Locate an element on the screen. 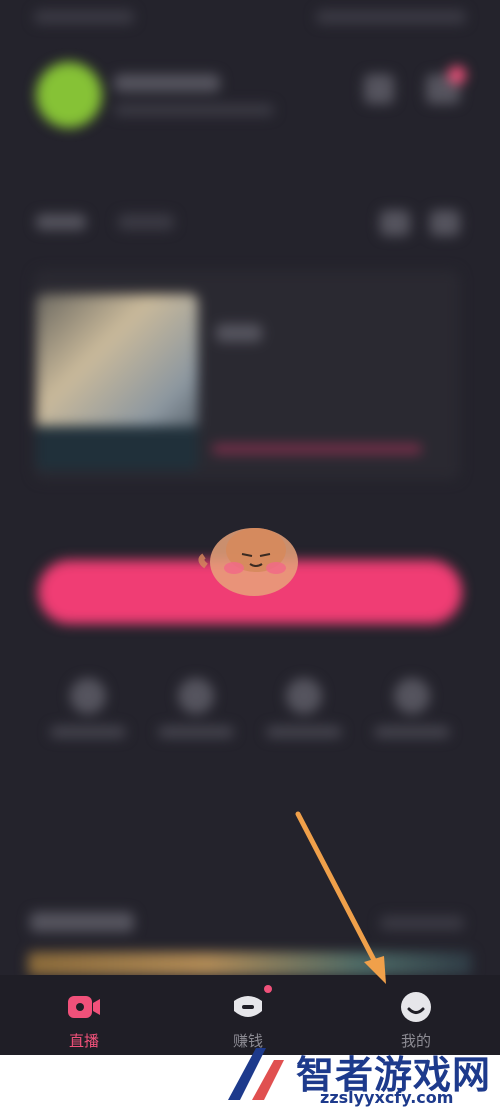 This screenshot has height=1111, width=500. status-bar-right is located at coordinates (391, 17).